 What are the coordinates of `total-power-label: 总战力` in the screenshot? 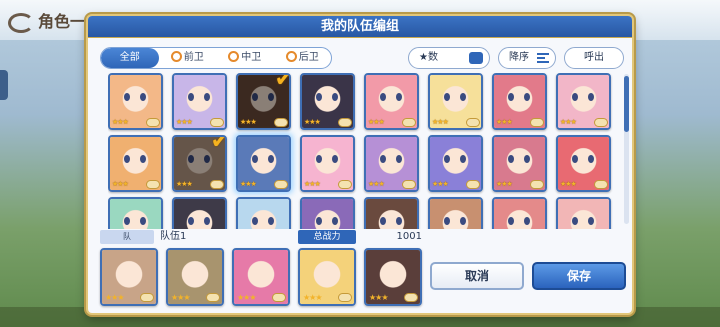 It's located at (327, 237).